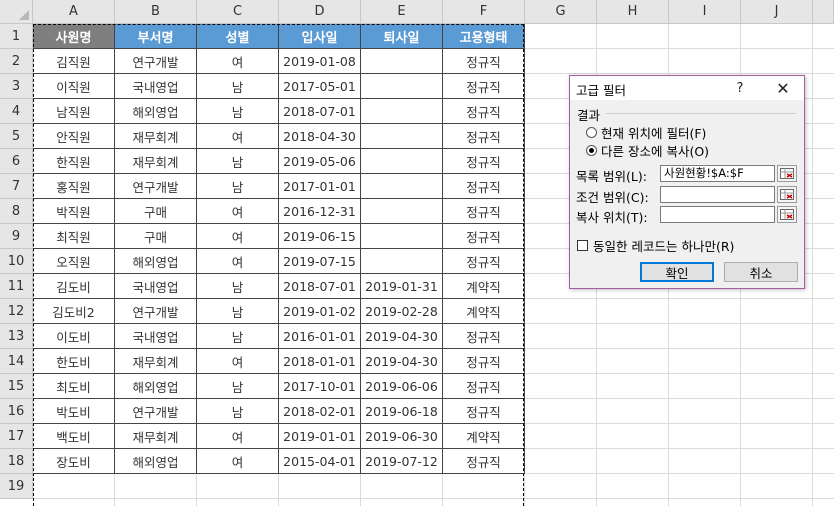  I want to click on table-cell: 최도비, so click(74, 386).